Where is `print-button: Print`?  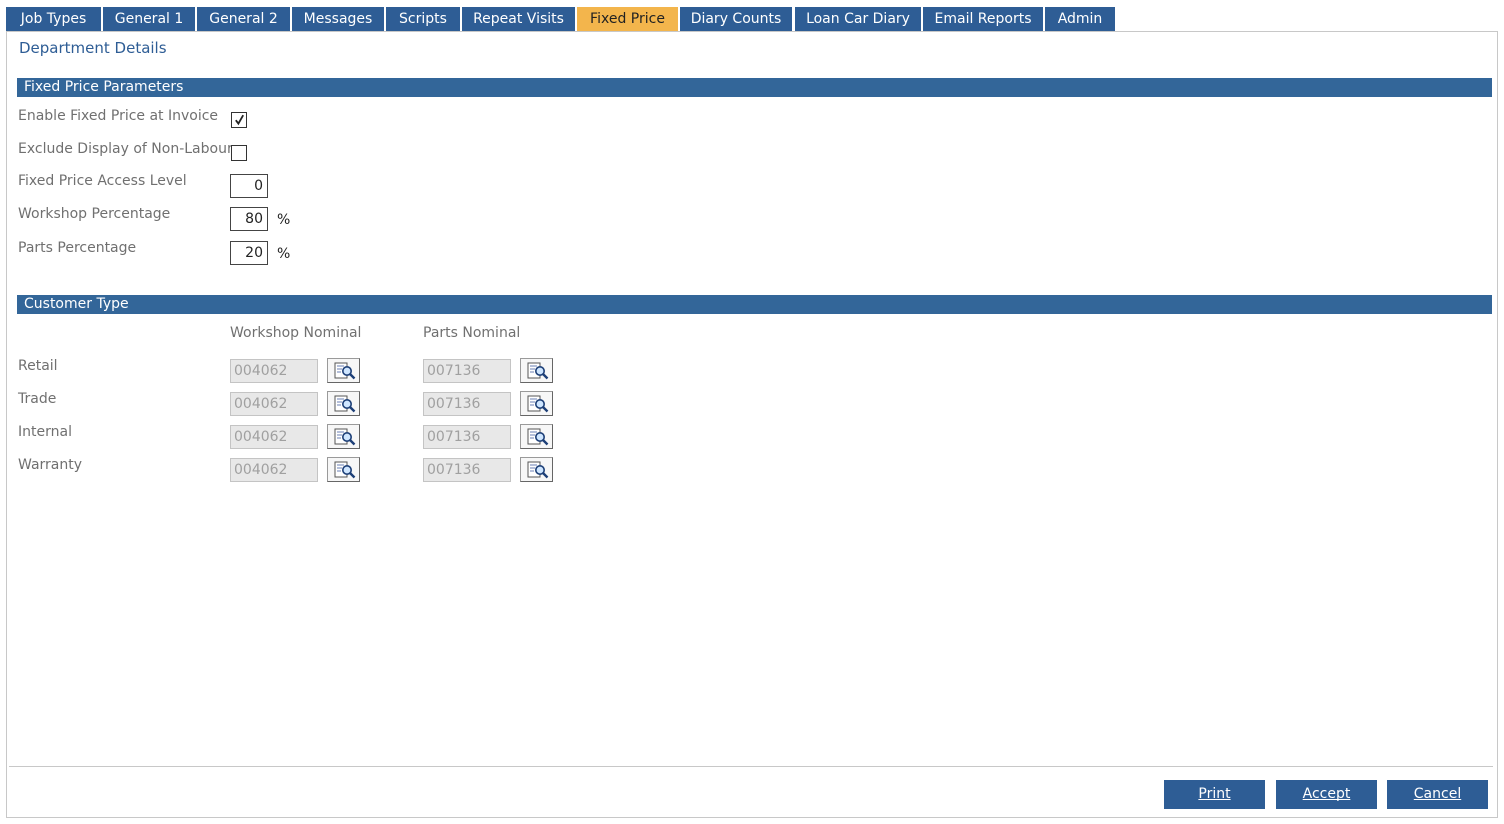 print-button: Print is located at coordinates (1214, 794).